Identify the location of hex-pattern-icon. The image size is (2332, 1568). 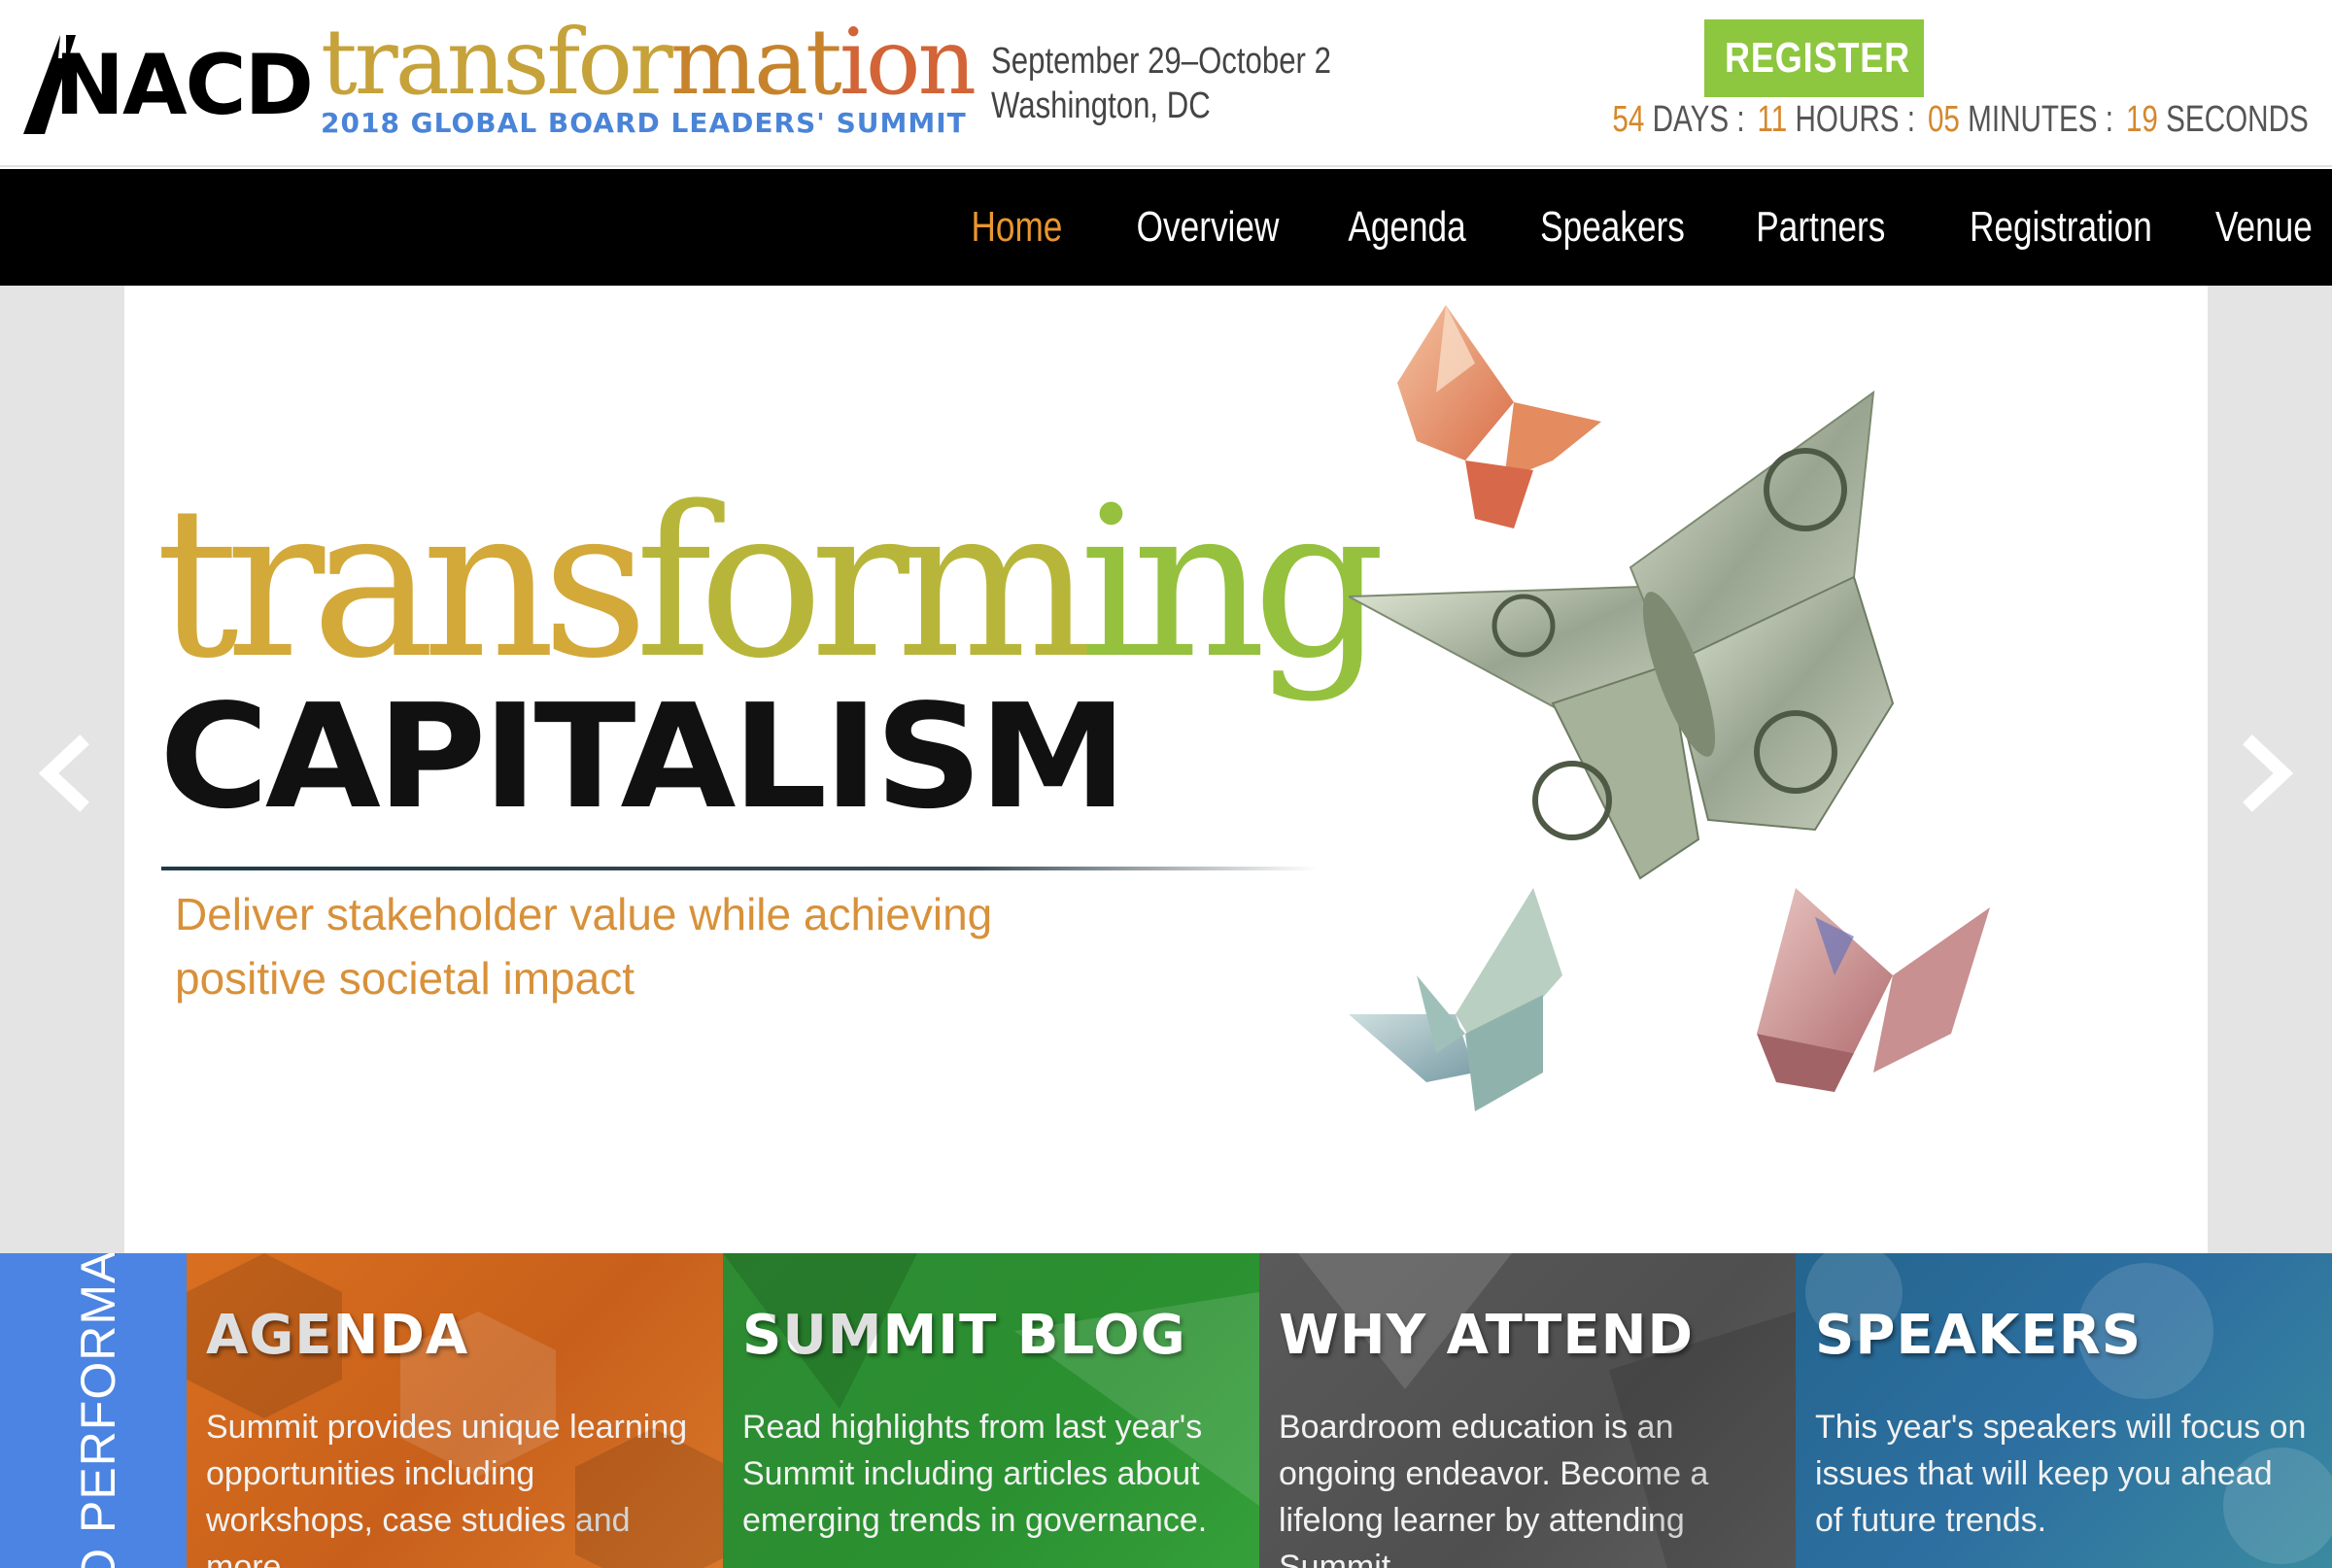
(455, 1410).